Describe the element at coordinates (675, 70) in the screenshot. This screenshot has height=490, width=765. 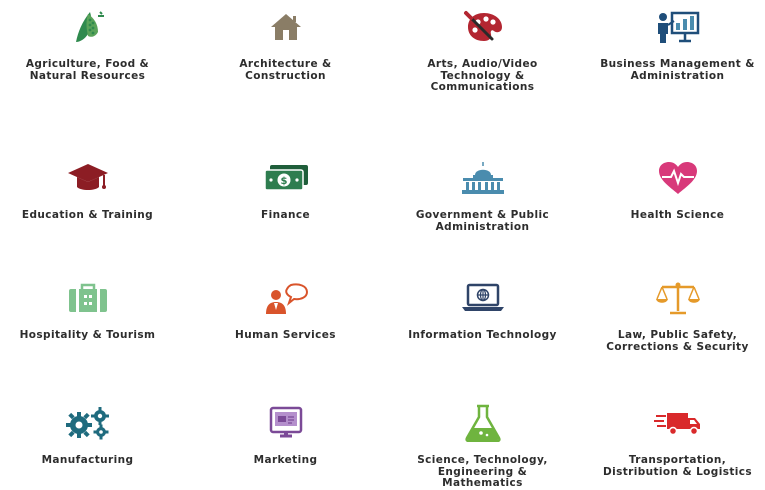
I see `cluster-label: Business Management & Administration` at that location.